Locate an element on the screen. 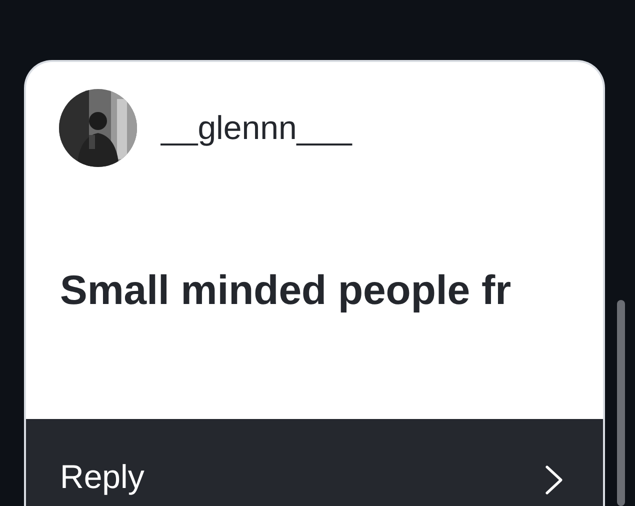 Image resolution: width=635 pixels, height=506 pixels. chevron-right-icon is located at coordinates (554, 480).